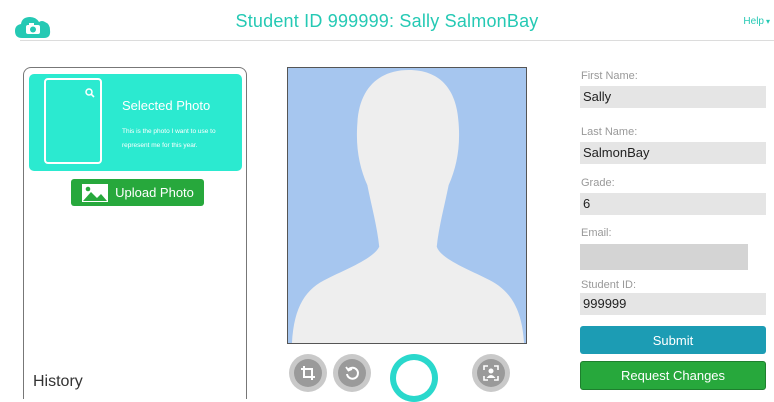 This screenshot has height=402, width=774. What do you see at coordinates (609, 132) in the screenshot?
I see `last-name-label: Last Name:` at bounding box center [609, 132].